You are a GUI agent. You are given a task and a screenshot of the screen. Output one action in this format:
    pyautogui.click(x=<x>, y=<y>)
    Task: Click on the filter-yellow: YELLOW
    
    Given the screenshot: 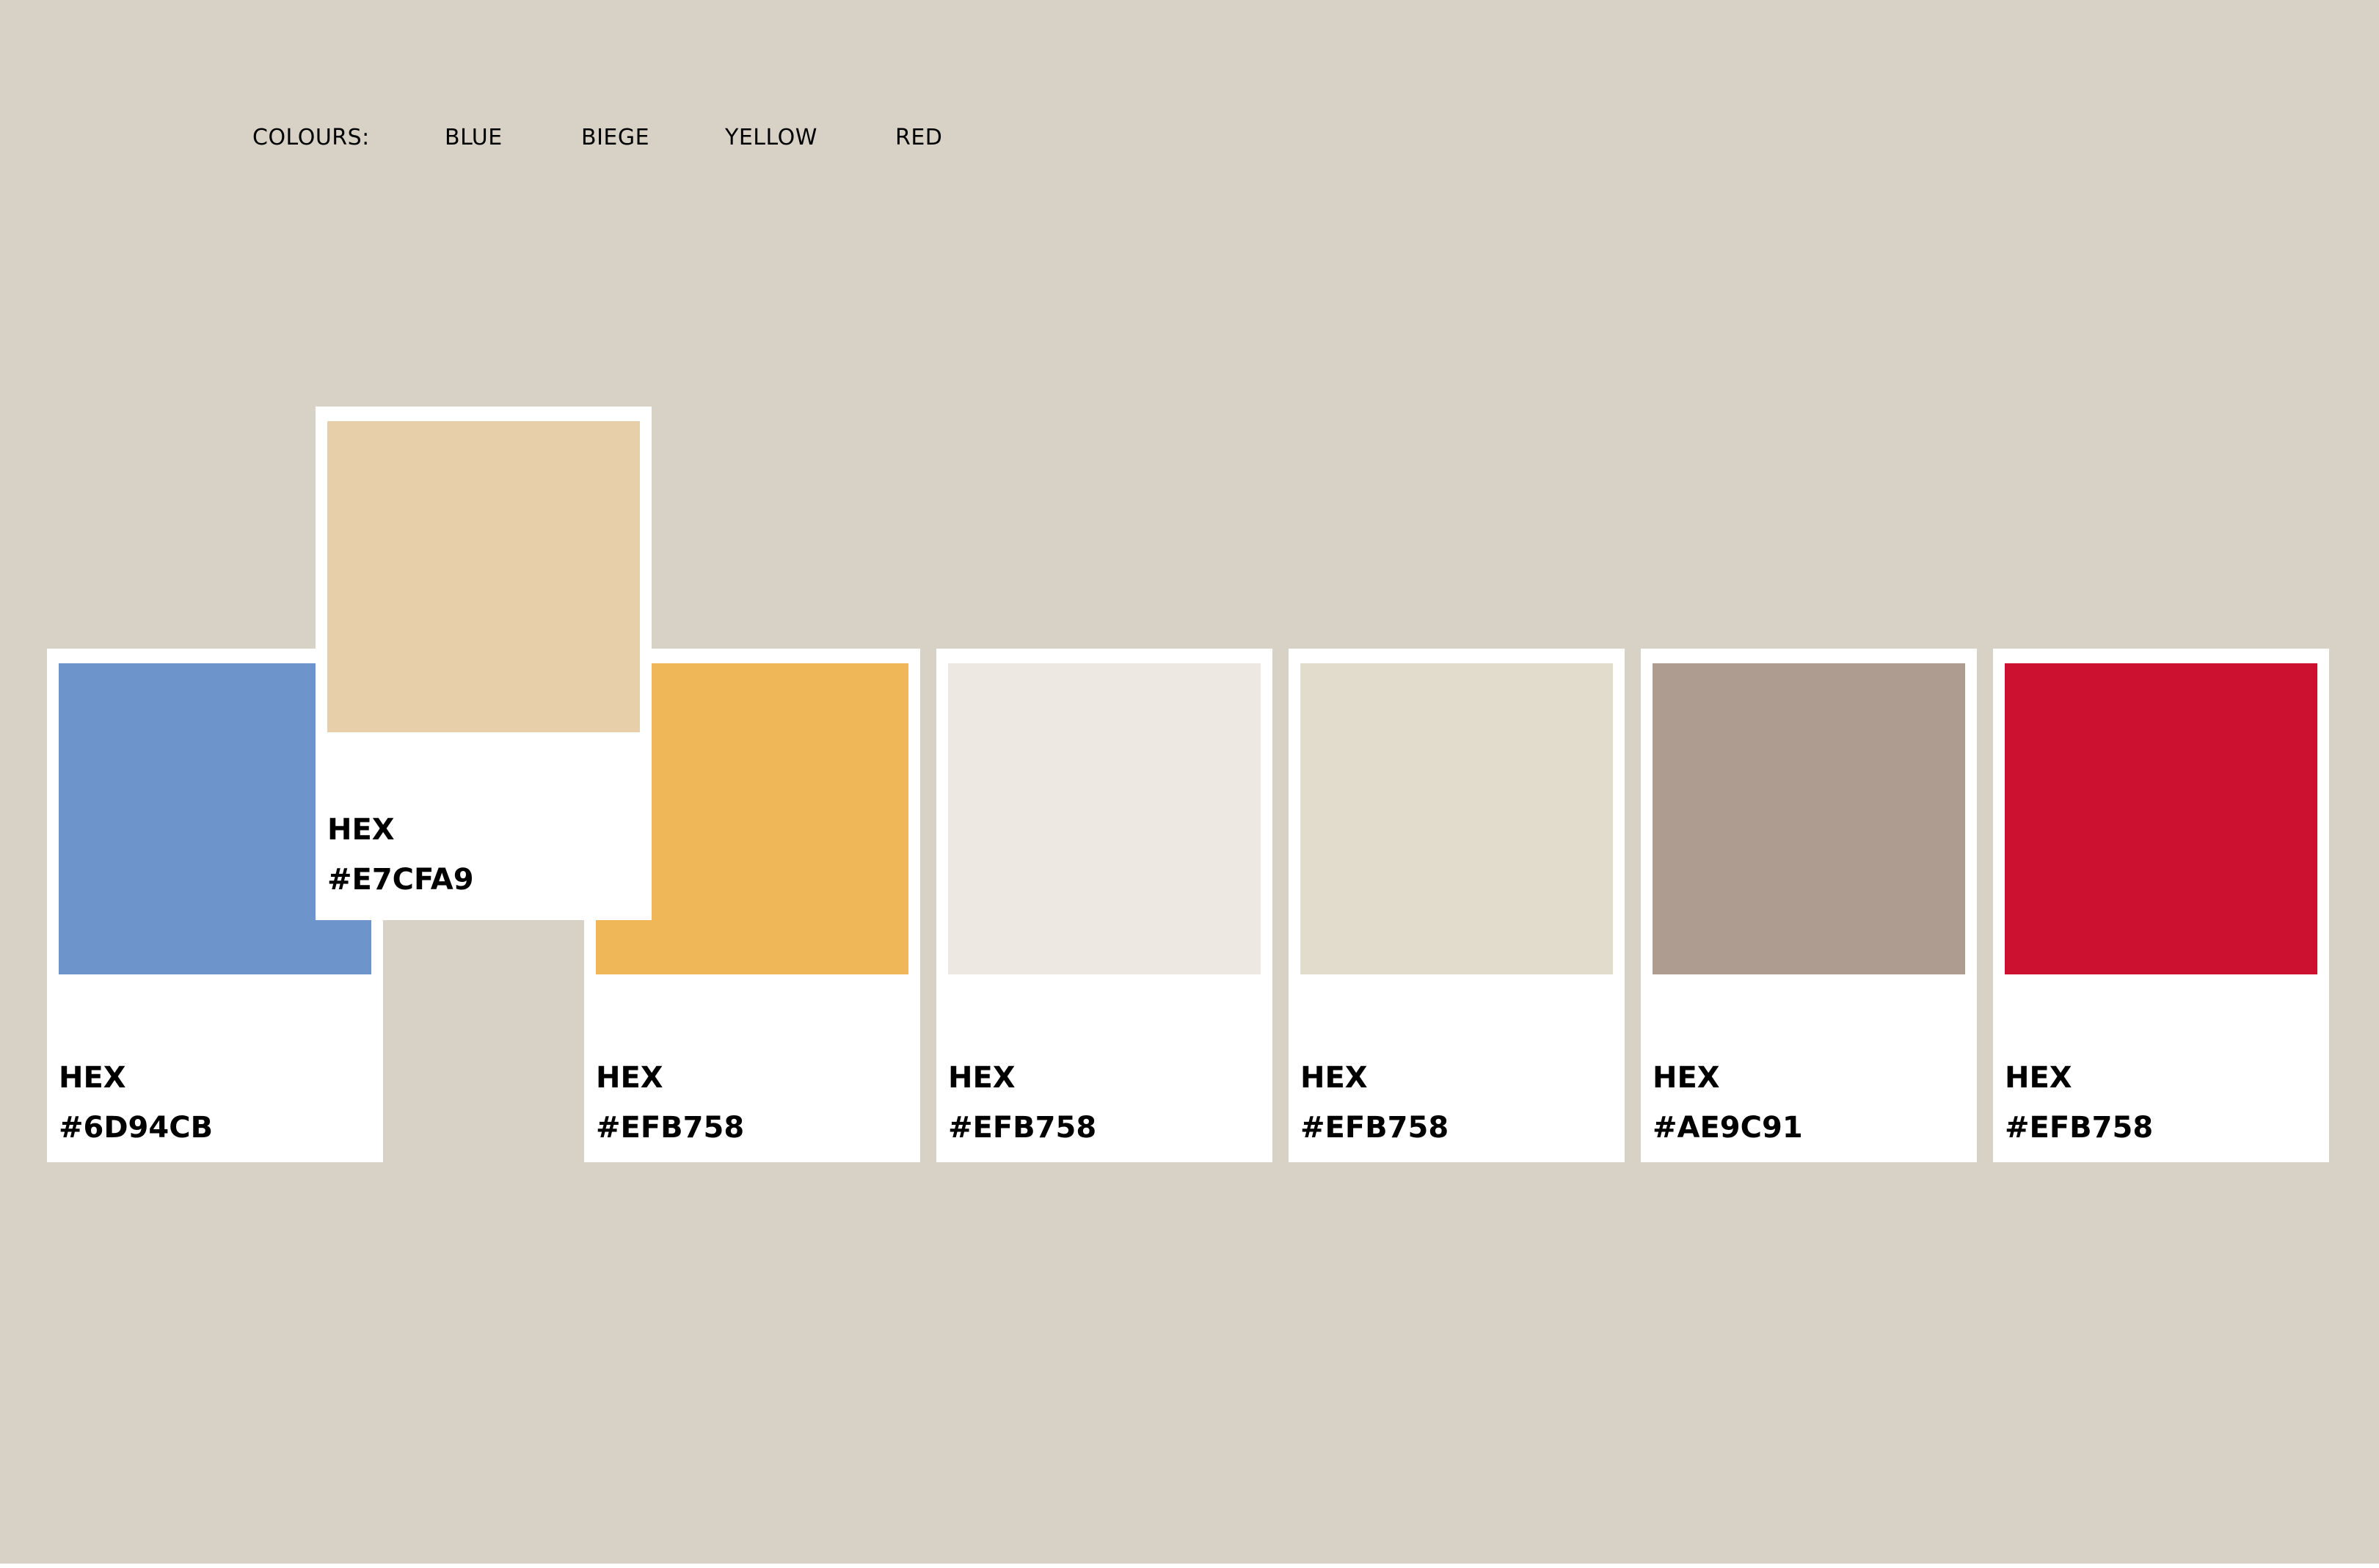 What is the action you would take?
    pyautogui.click(x=771, y=138)
    